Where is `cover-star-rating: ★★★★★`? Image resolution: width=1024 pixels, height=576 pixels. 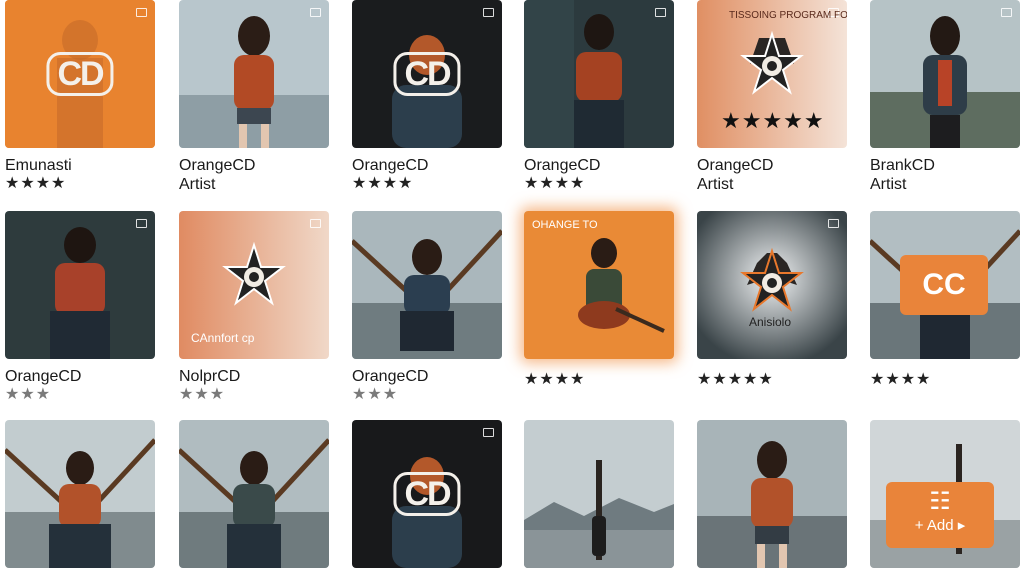 cover-star-rating: ★★★★★ is located at coordinates (773, 120).